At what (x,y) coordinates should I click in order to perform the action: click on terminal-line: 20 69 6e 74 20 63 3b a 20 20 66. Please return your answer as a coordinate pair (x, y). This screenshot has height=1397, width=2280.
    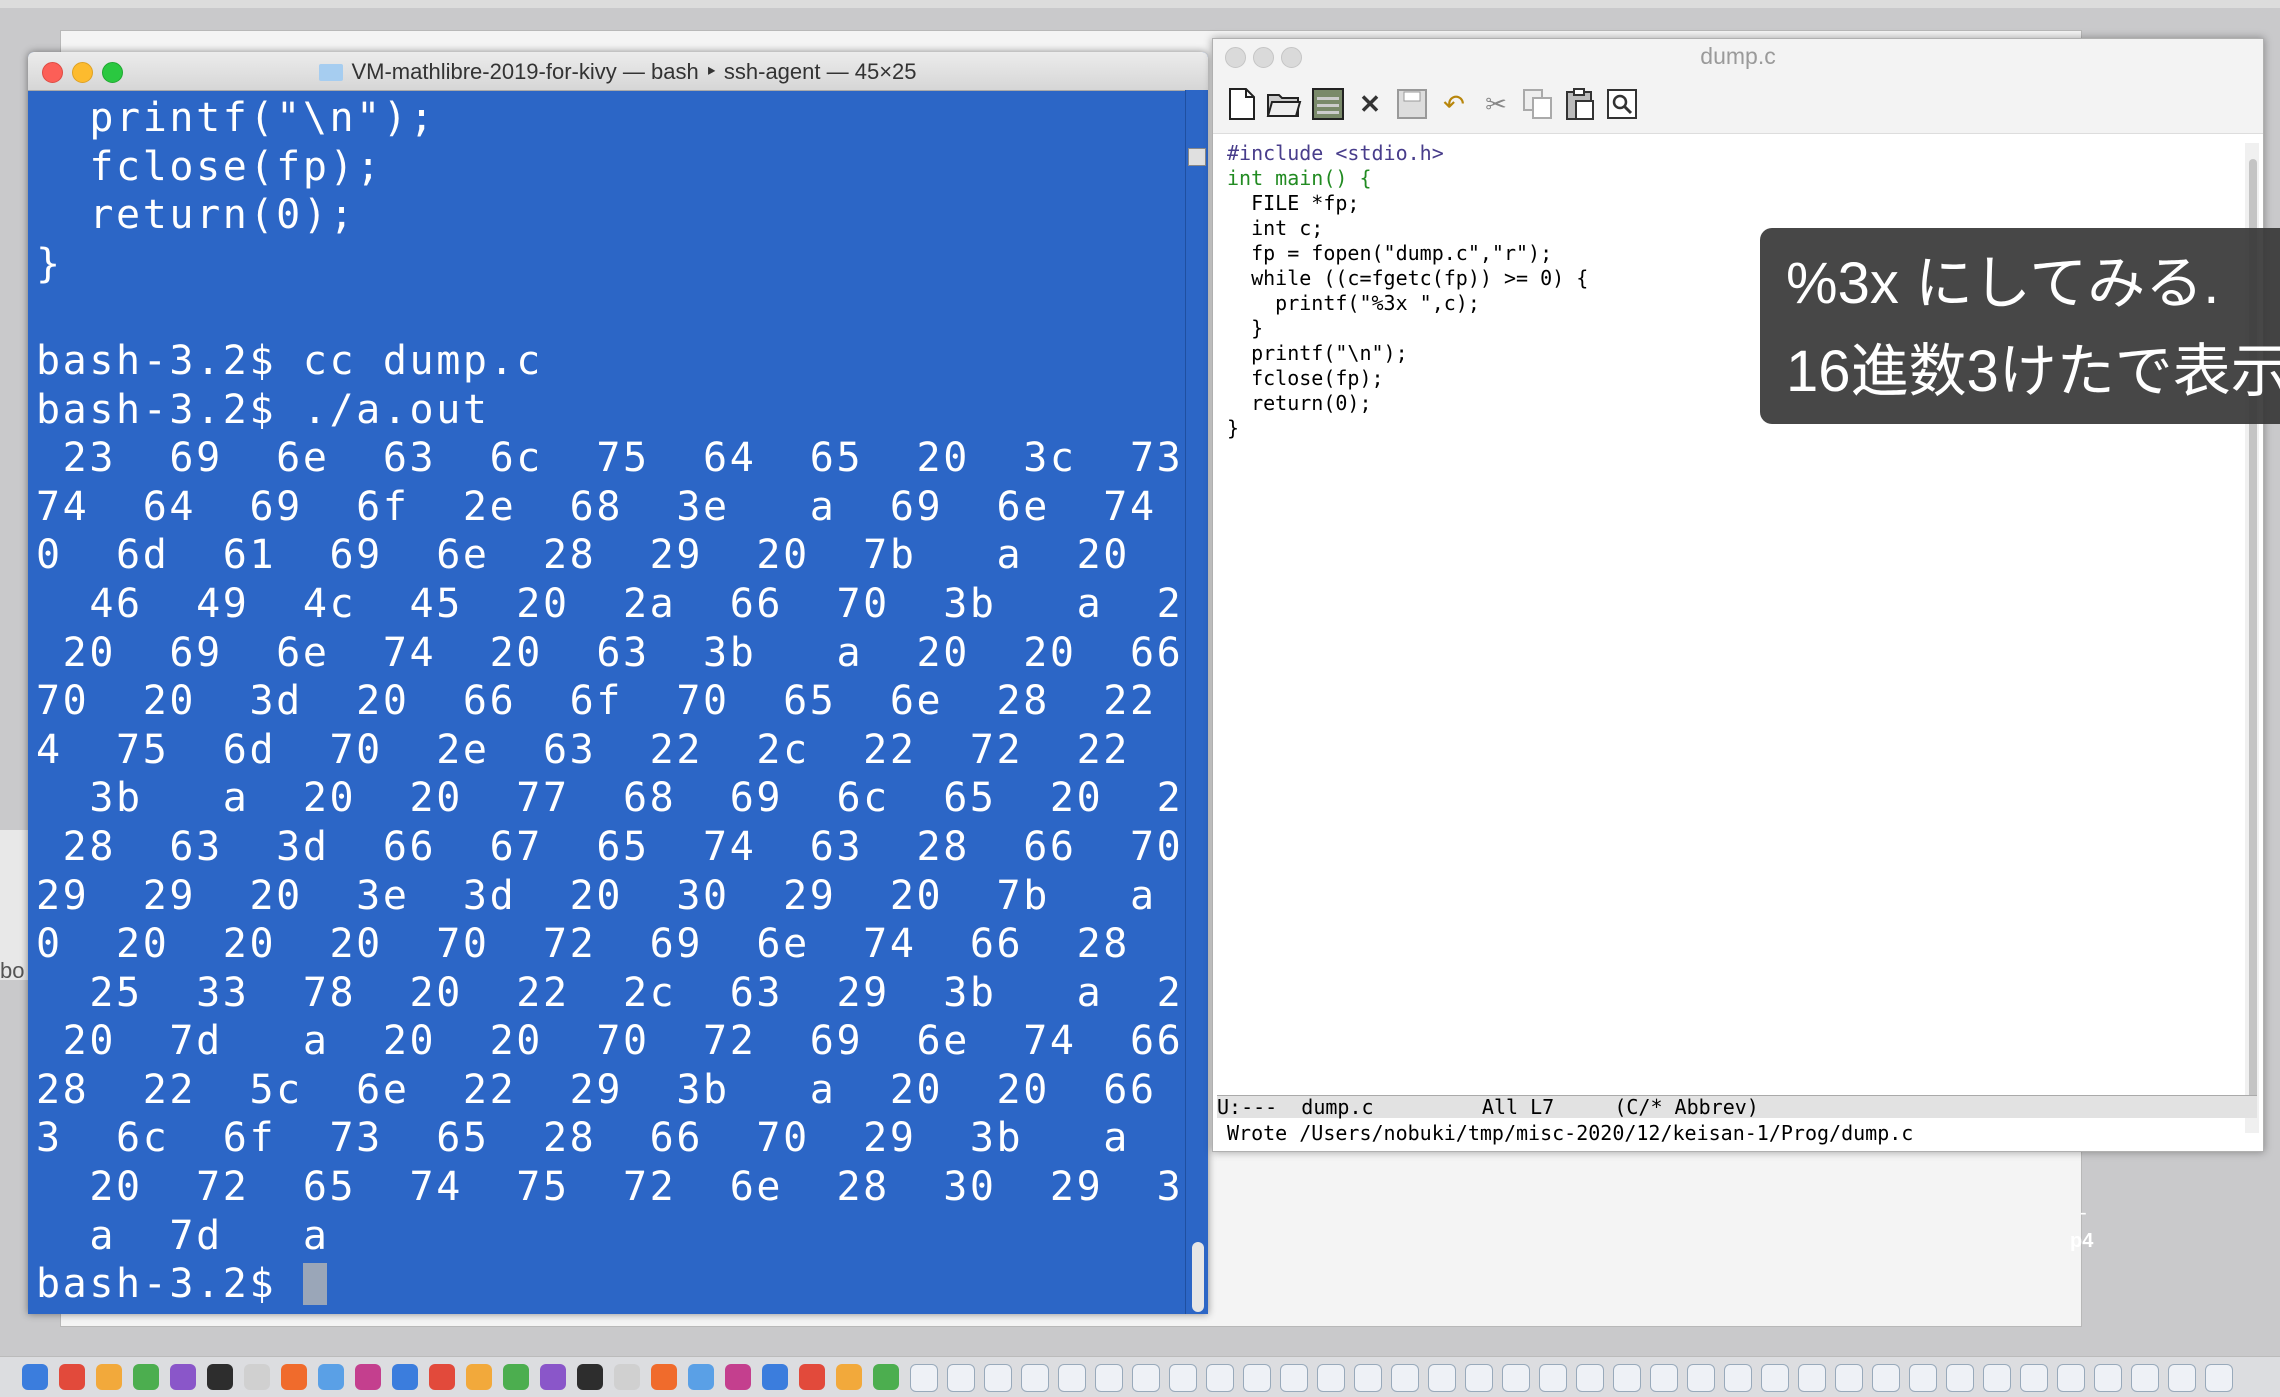
    Looking at the image, I should click on (610, 652).